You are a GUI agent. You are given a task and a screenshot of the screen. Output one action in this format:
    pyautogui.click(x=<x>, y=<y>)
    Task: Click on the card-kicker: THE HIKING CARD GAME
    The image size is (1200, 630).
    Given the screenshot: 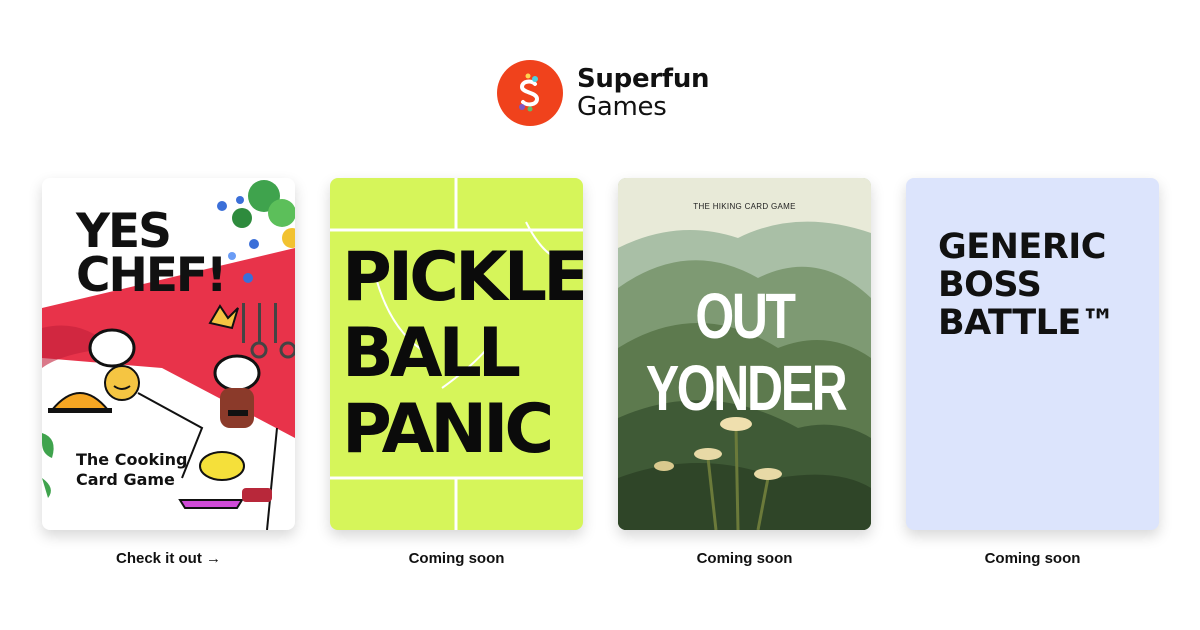 What is the action you would take?
    pyautogui.click(x=744, y=206)
    